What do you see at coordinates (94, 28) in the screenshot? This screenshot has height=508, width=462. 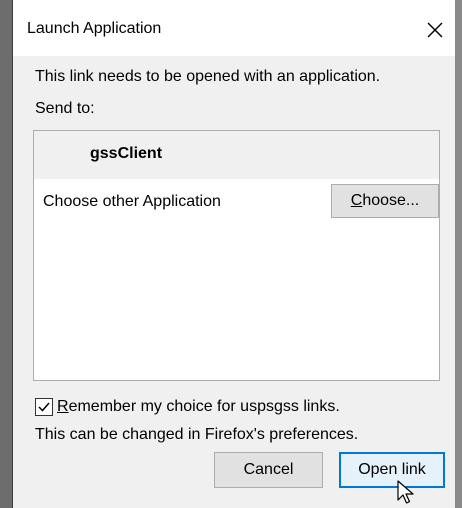 I see `dialog-title: Launch Application` at bounding box center [94, 28].